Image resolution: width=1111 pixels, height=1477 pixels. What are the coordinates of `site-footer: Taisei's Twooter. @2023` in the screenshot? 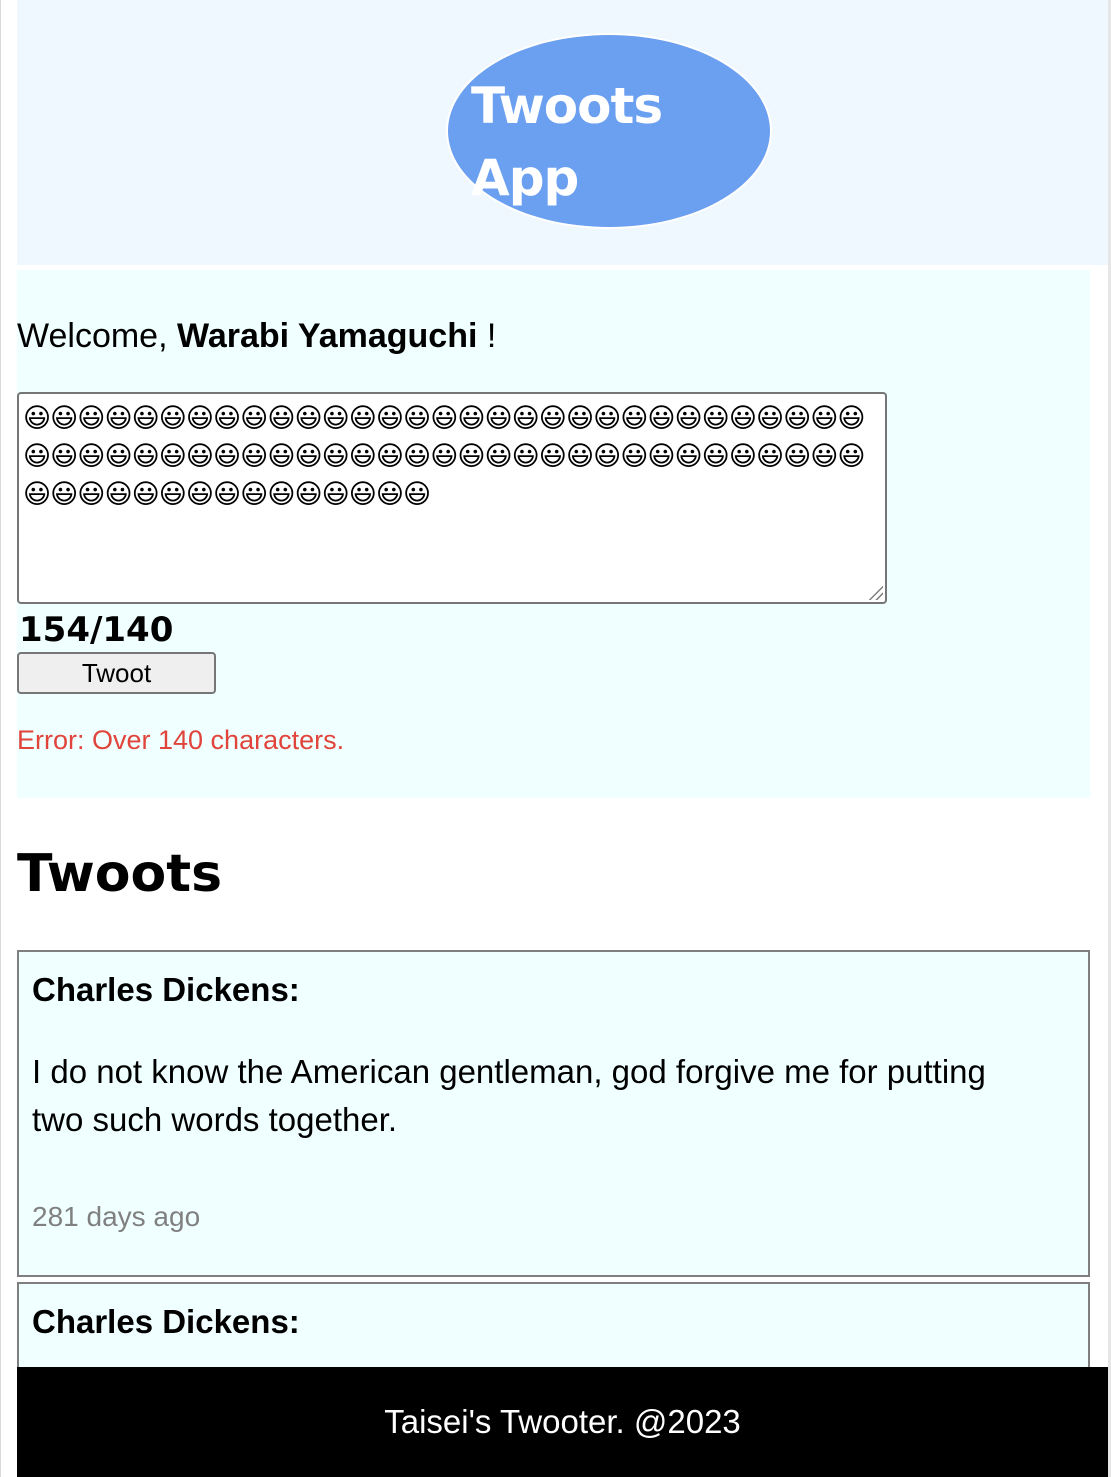 It's located at (562, 1422).